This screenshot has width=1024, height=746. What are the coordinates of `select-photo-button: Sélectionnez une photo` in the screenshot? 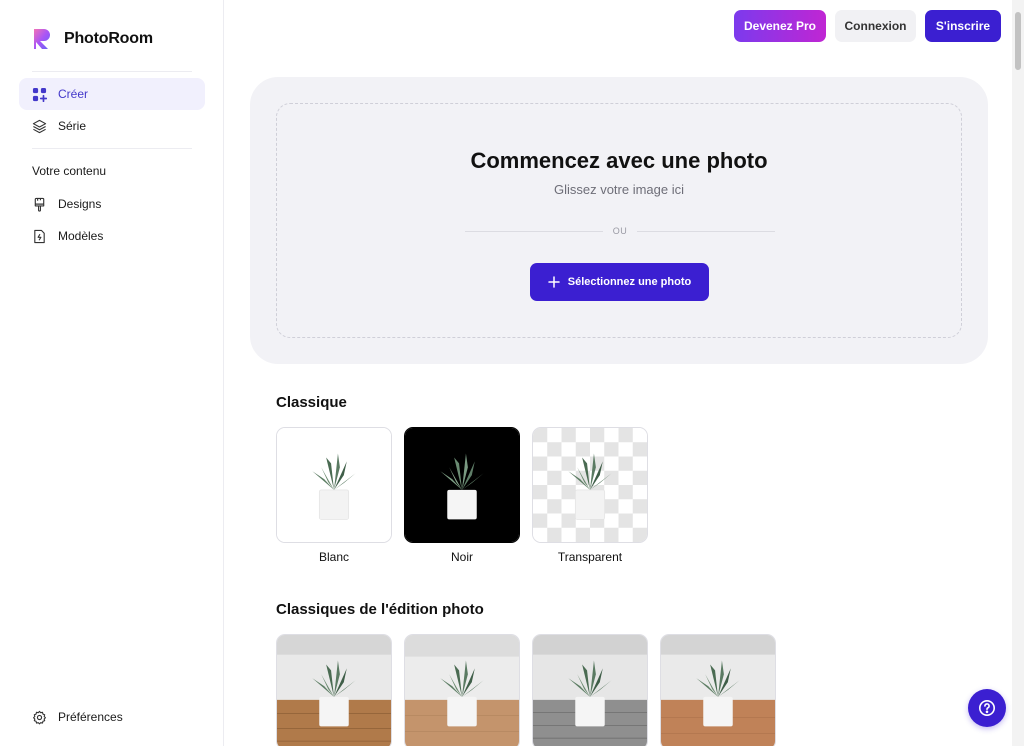 It's located at (619, 282).